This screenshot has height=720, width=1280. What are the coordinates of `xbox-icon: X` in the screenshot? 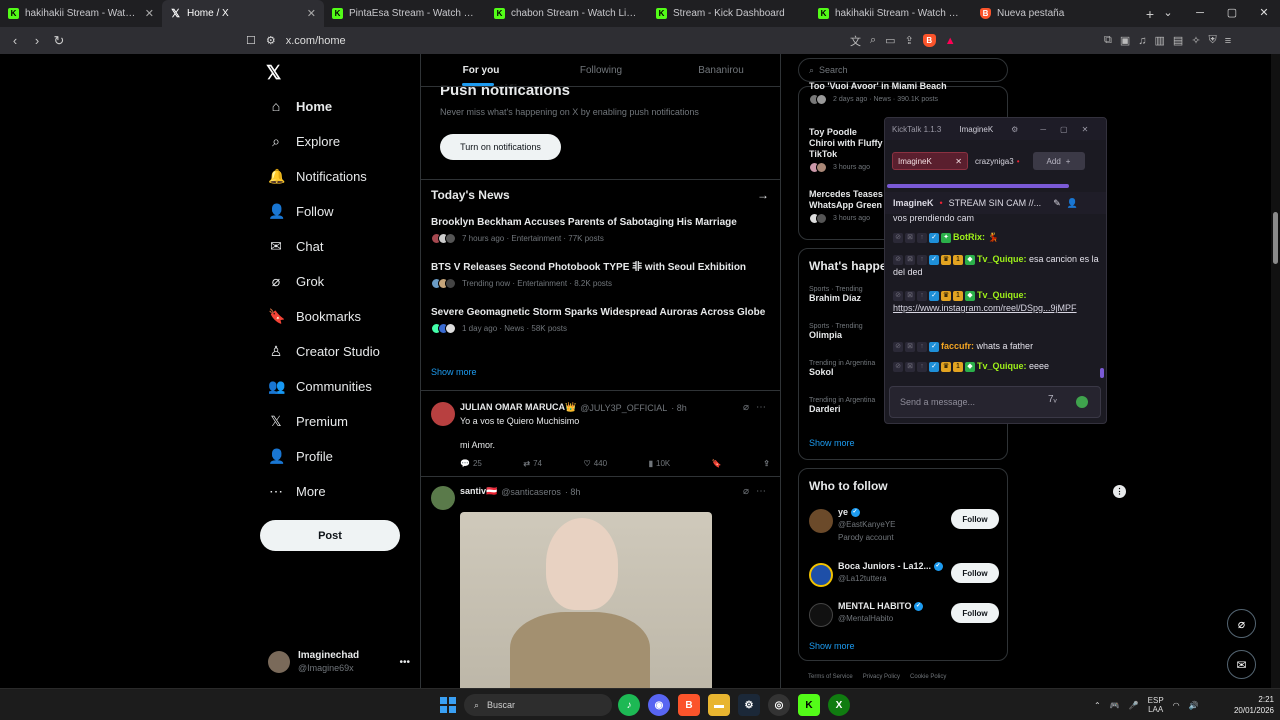 It's located at (839, 705).